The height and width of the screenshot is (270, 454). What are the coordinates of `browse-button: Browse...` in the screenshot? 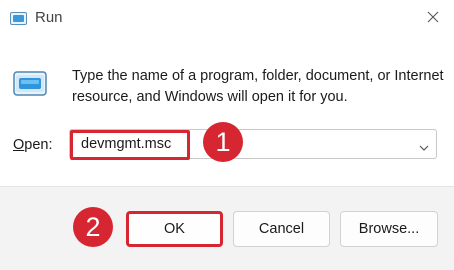 It's located at (389, 229).